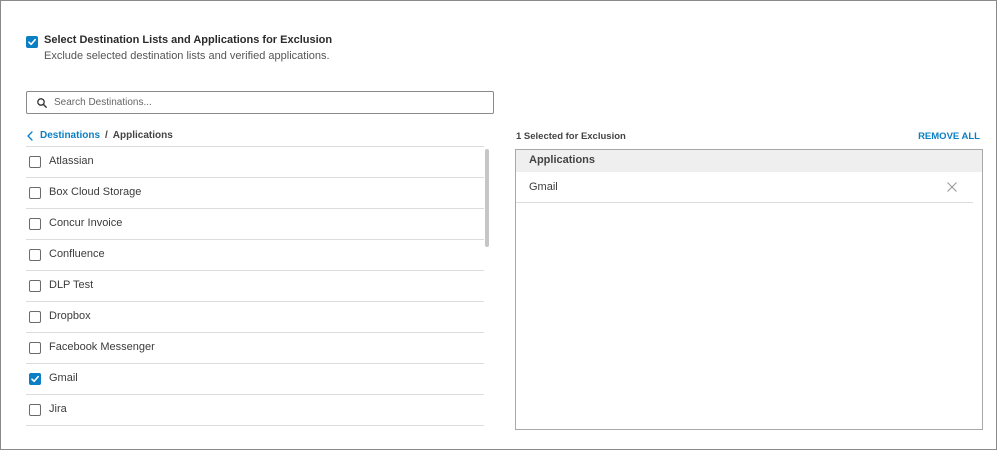  What do you see at coordinates (255, 192) in the screenshot?
I see `list-item-box-cloud-storage: Box Cloud Storage` at bounding box center [255, 192].